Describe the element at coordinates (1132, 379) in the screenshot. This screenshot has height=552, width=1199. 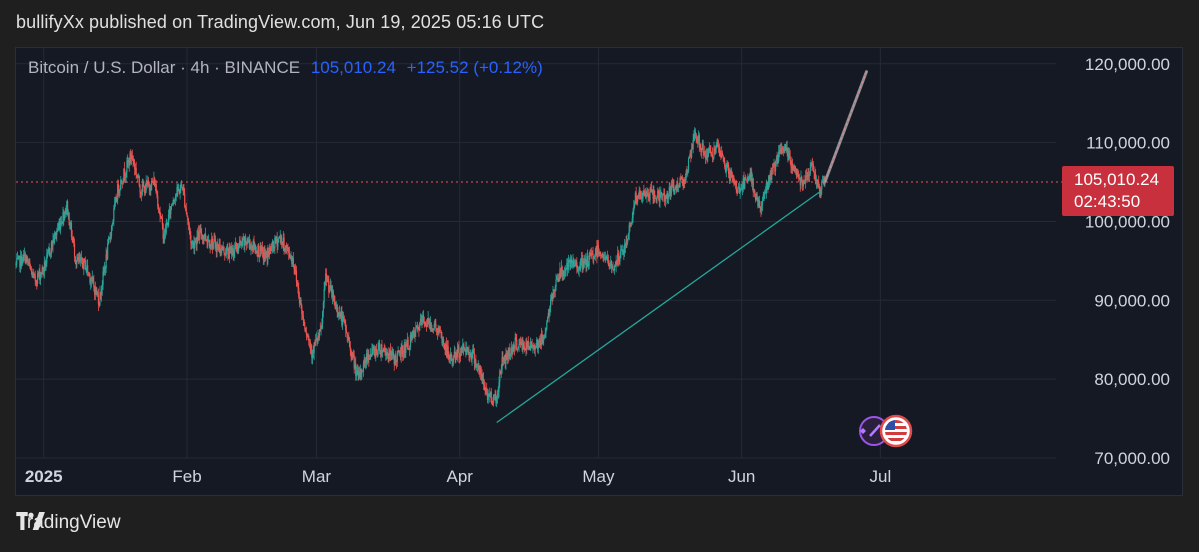
I see `y-tick-label: 80,000.00` at that location.